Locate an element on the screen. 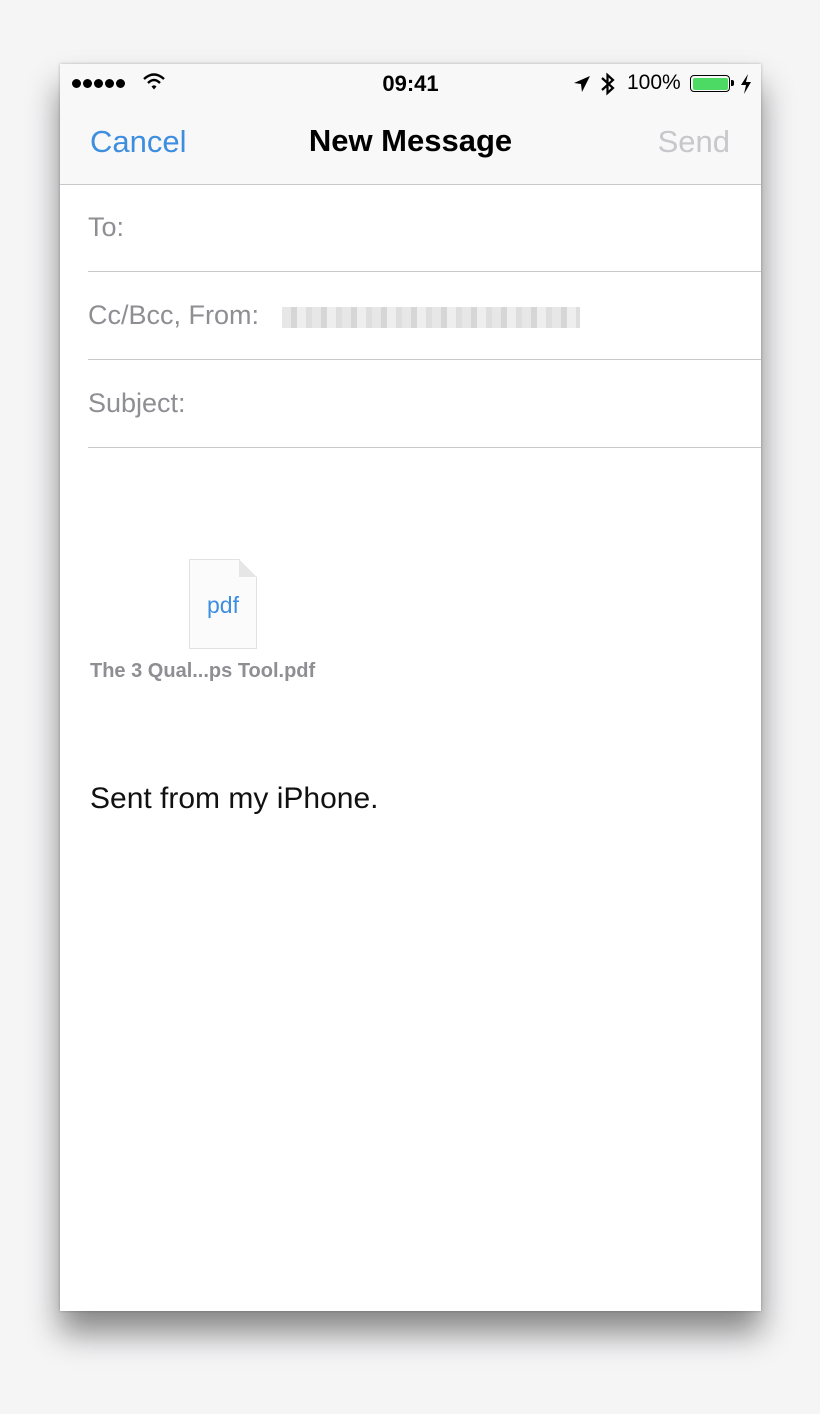  subject-field: Subject: is located at coordinates (424, 404).